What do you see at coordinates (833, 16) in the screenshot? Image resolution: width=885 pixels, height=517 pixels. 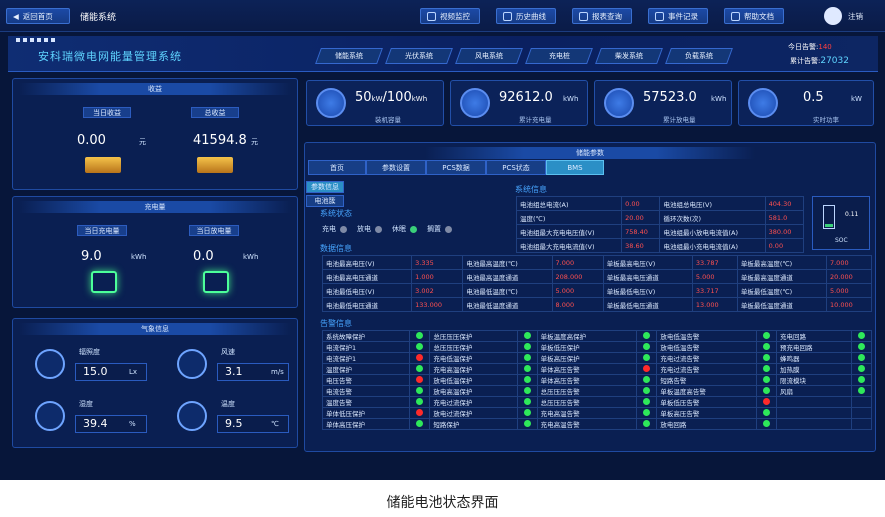 I see `user-avatar-icon` at bounding box center [833, 16].